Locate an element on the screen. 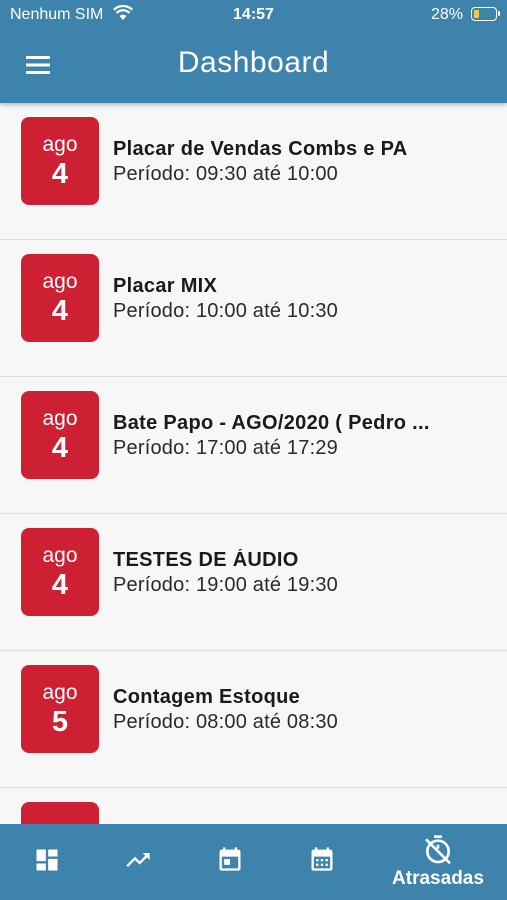 This screenshot has width=507, height=900. dashboard-icon is located at coordinates (47, 860).